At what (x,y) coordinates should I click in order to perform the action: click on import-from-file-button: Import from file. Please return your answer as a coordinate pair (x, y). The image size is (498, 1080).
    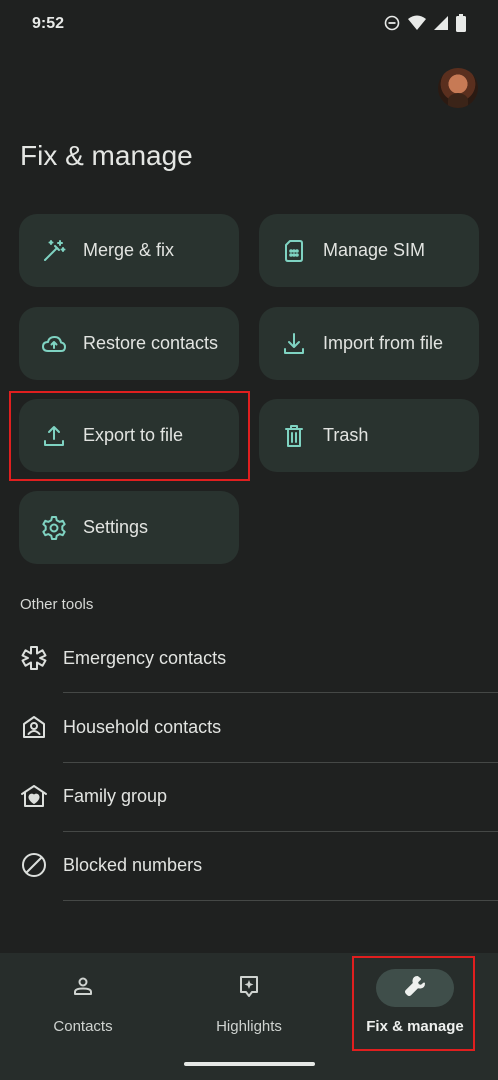
    Looking at the image, I should click on (369, 343).